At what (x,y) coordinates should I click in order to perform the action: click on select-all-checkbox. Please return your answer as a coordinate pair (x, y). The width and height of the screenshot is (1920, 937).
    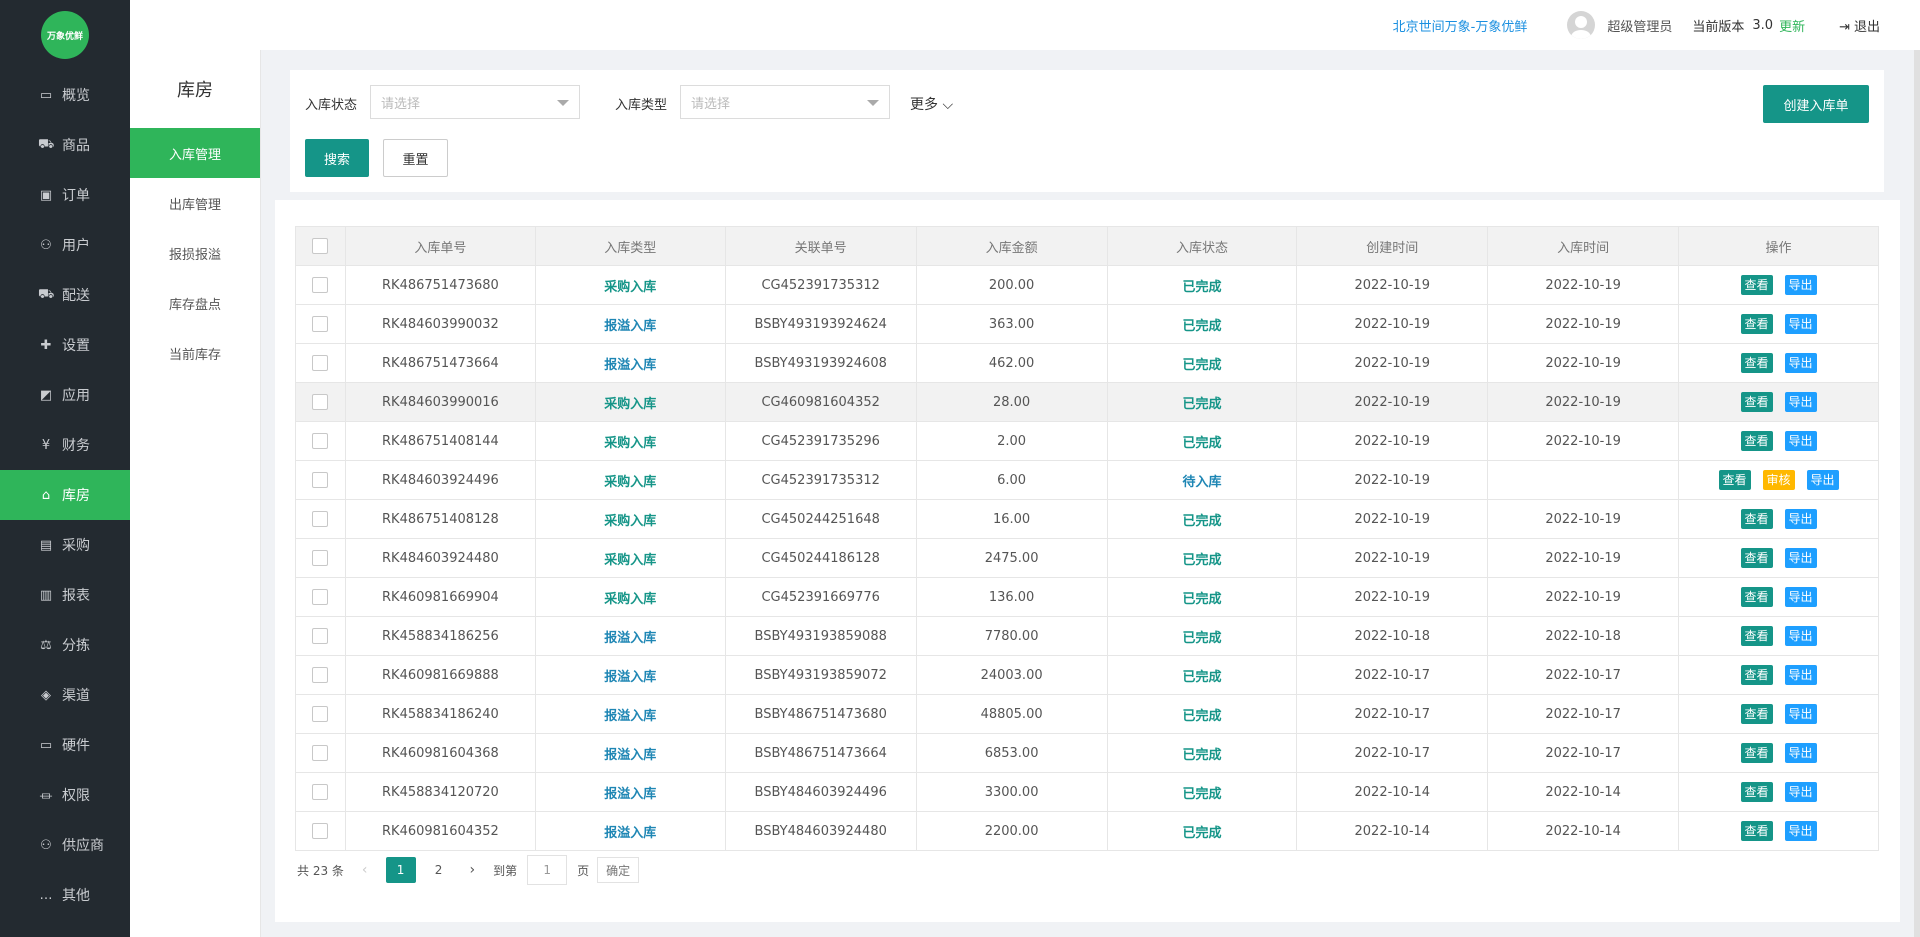
    Looking at the image, I should click on (320, 246).